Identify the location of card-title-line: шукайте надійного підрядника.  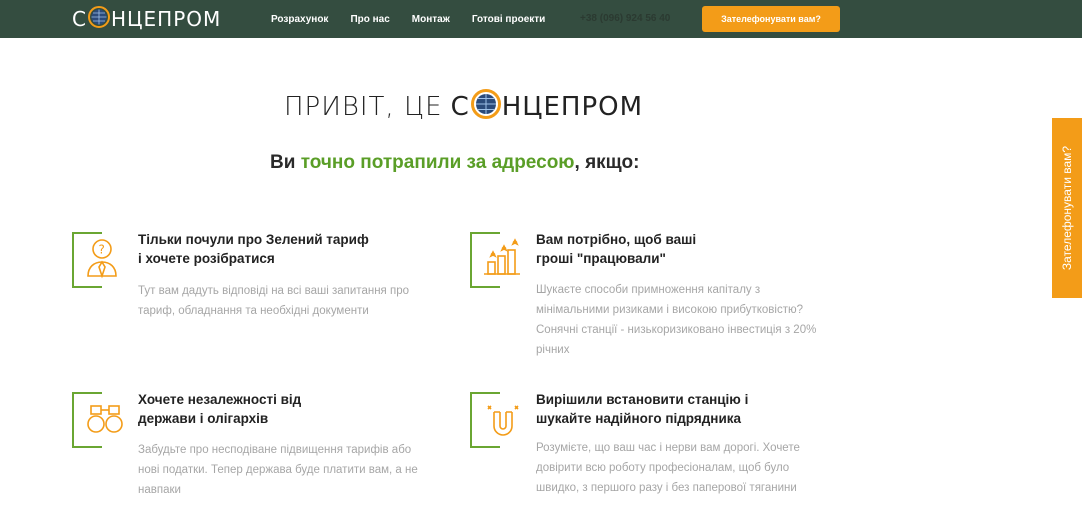
(639, 418).